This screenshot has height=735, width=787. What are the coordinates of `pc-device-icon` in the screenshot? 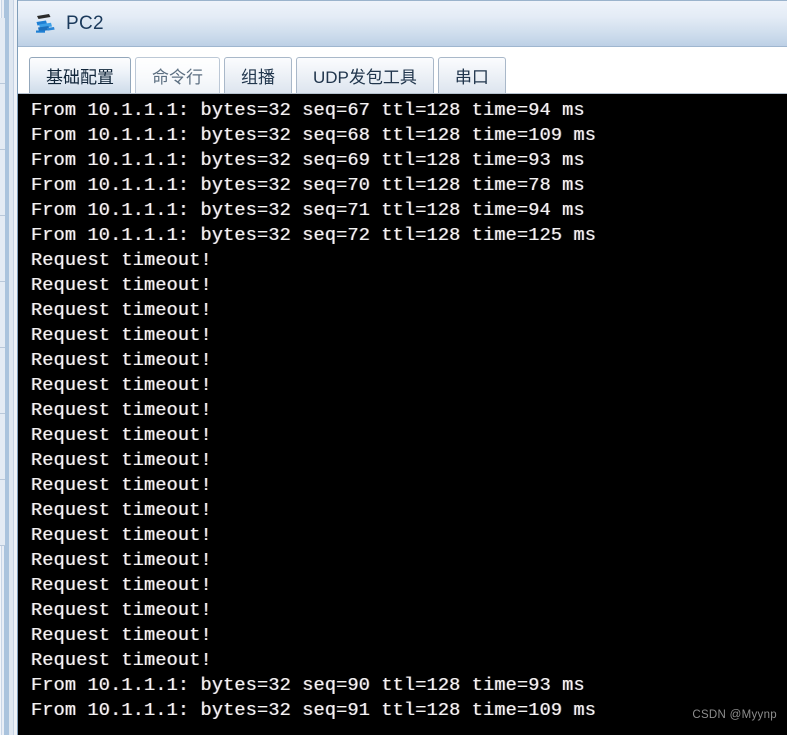 It's located at (46, 24).